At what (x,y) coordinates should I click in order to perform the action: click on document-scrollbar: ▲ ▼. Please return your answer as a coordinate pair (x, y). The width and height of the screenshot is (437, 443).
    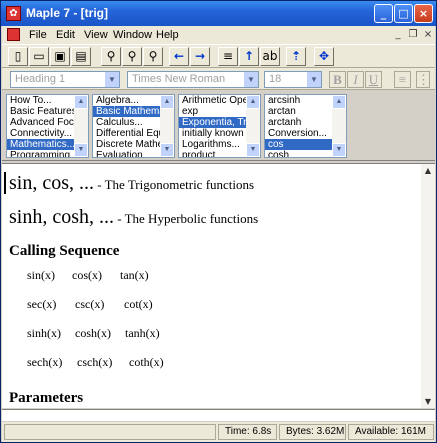
    Looking at the image, I should click on (428, 286).